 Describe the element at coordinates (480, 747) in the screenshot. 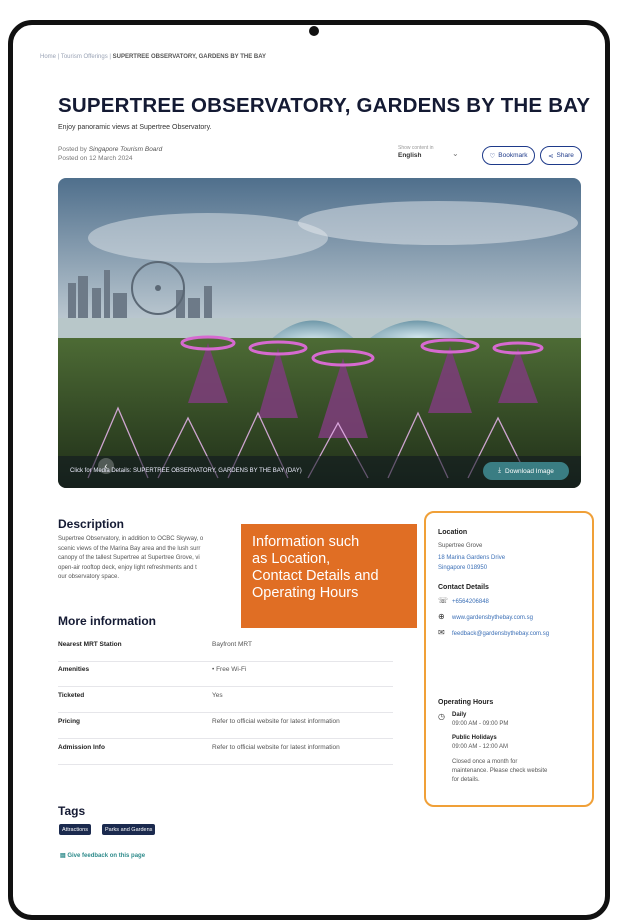

I see `holiday-hours: 09:00 AM - 12:00 AM` at that location.